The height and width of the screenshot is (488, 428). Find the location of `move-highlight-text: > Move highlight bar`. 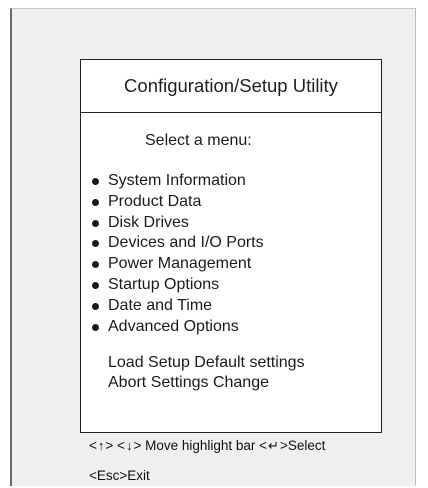

move-highlight-text: > Move highlight bar is located at coordinates (194, 445).